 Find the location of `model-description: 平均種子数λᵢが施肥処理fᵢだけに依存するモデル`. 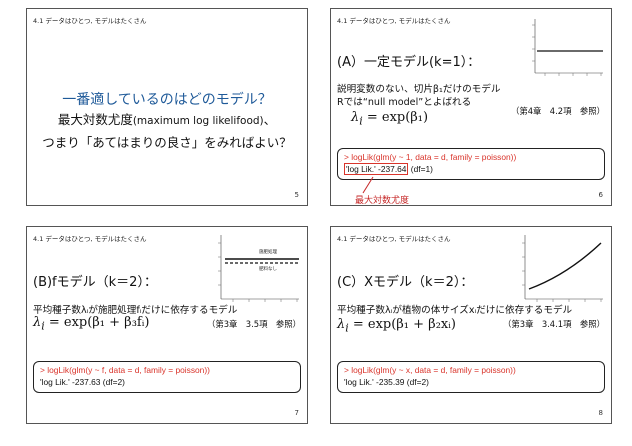

model-description: 平均種子数λᵢが施肥処理fᵢだけに依存するモデル is located at coordinates (135, 310).